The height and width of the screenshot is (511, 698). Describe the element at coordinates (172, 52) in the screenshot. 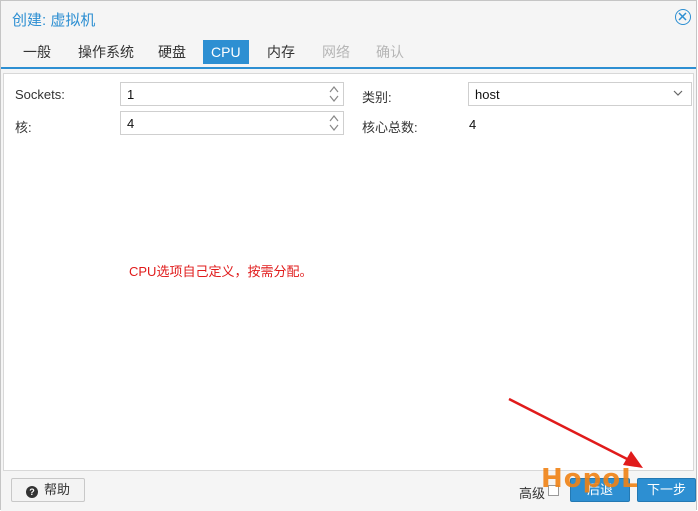

I see `tab-disk: 硬盘` at that location.